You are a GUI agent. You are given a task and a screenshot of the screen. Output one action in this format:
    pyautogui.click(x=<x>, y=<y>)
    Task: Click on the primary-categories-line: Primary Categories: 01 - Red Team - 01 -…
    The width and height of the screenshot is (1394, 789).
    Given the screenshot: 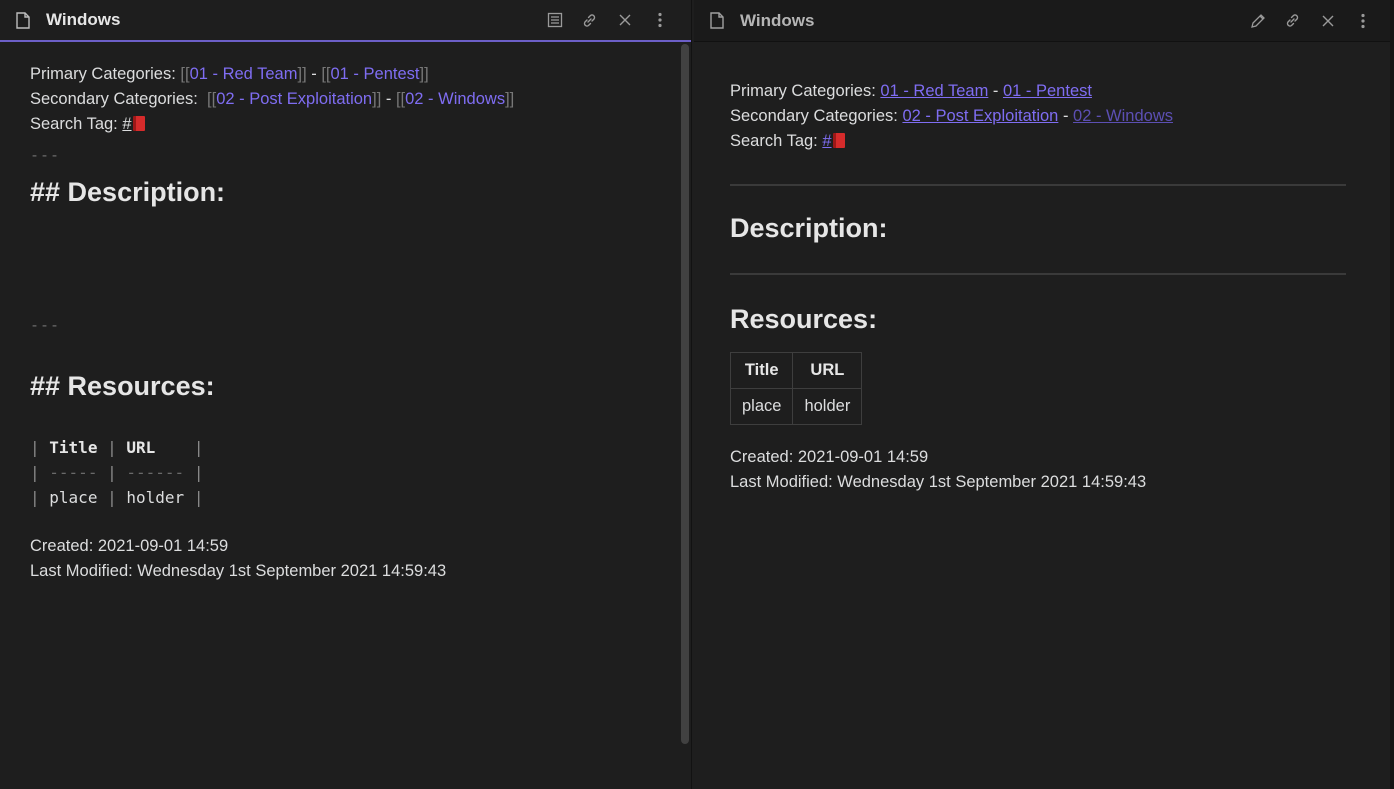 What is the action you would take?
    pyautogui.click(x=911, y=91)
    